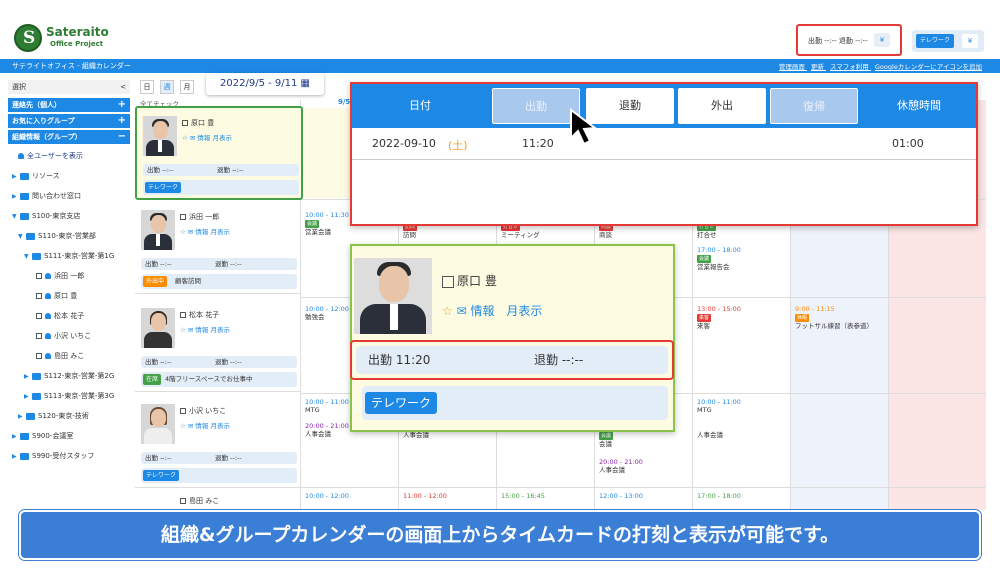  Describe the element at coordinates (536, 106) in the screenshot. I see `clock-in-button: 出勤` at that location.